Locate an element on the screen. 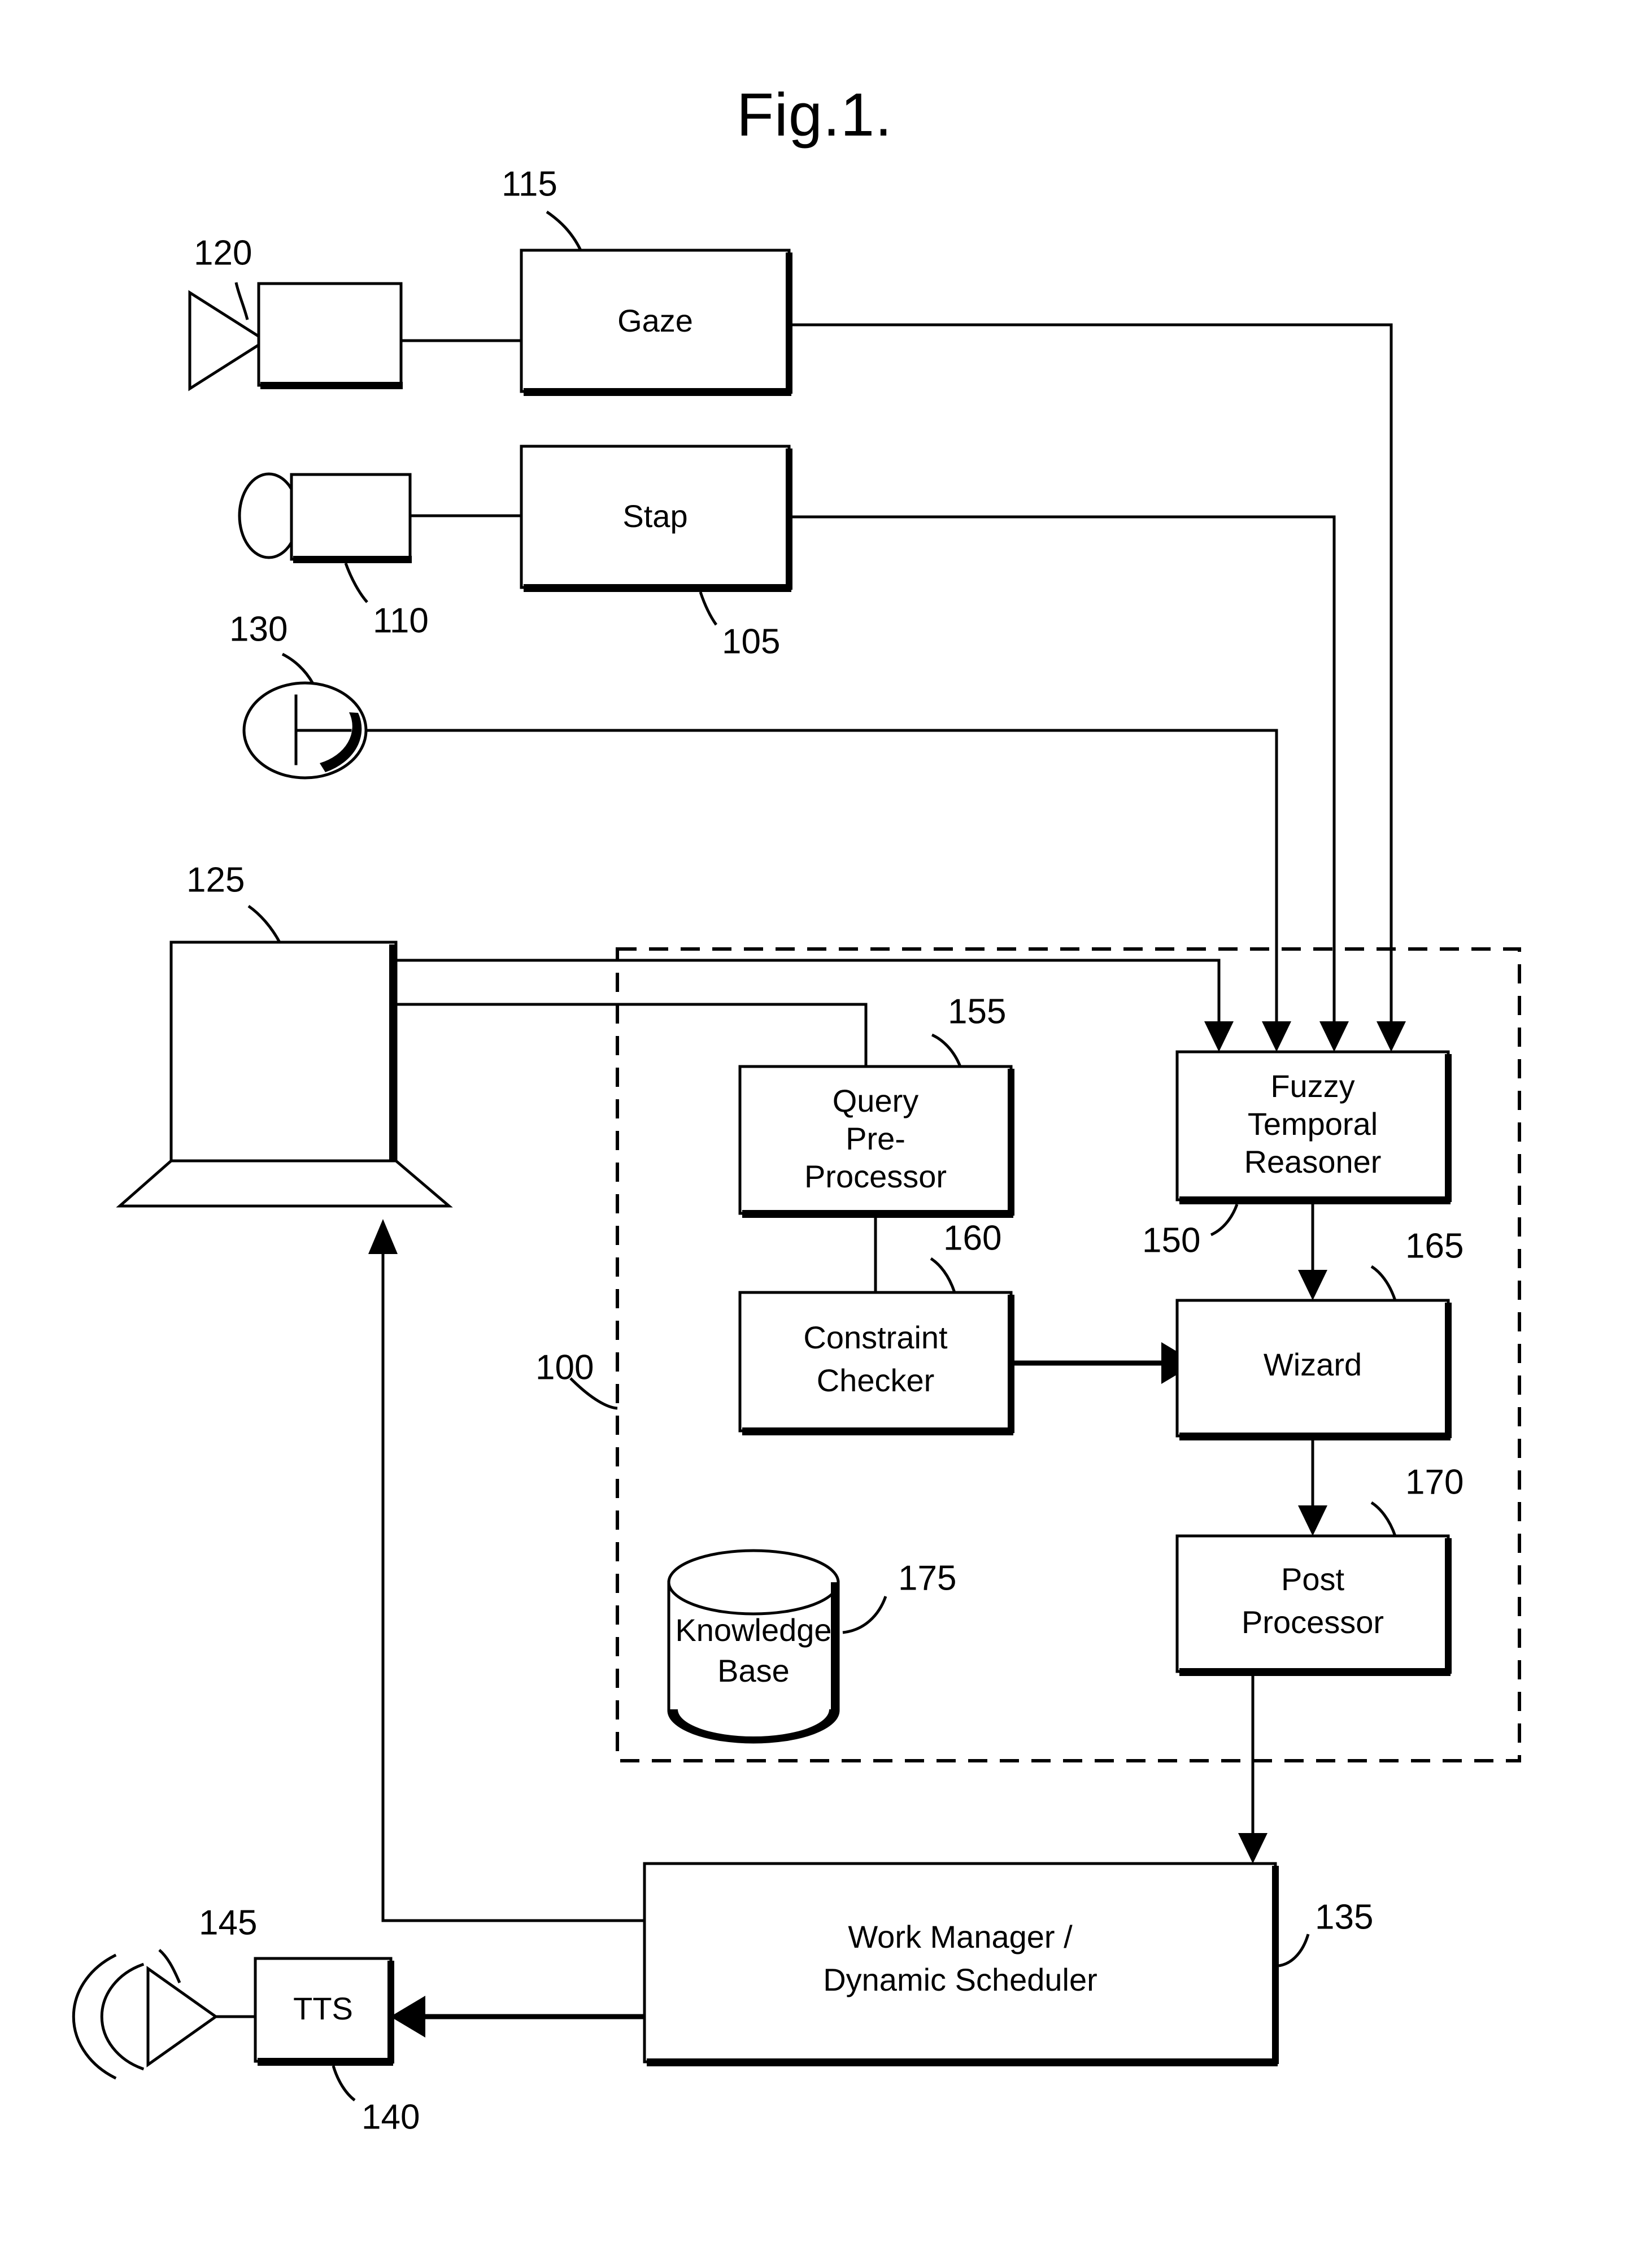  block-gaze-label: Gaze is located at coordinates (655, 320).